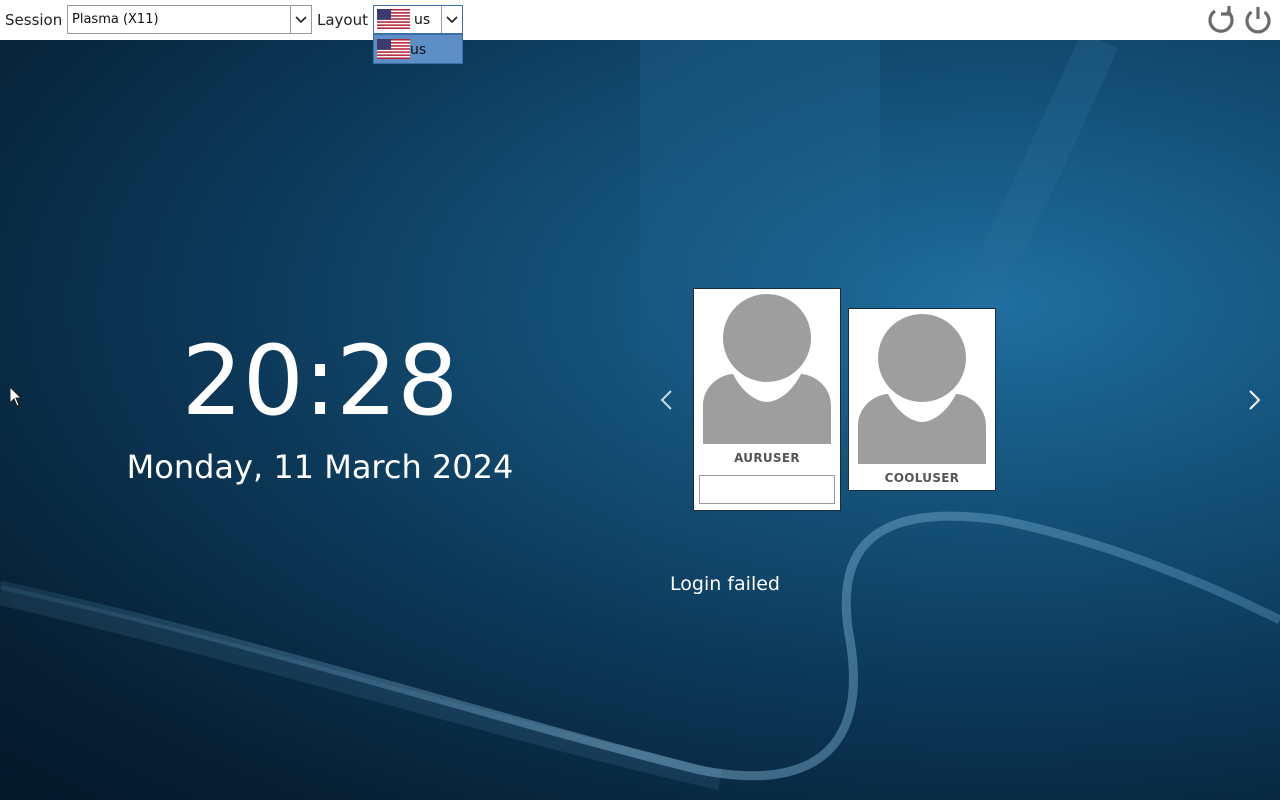  I want to click on reboot-icon, so click(1221, 19).